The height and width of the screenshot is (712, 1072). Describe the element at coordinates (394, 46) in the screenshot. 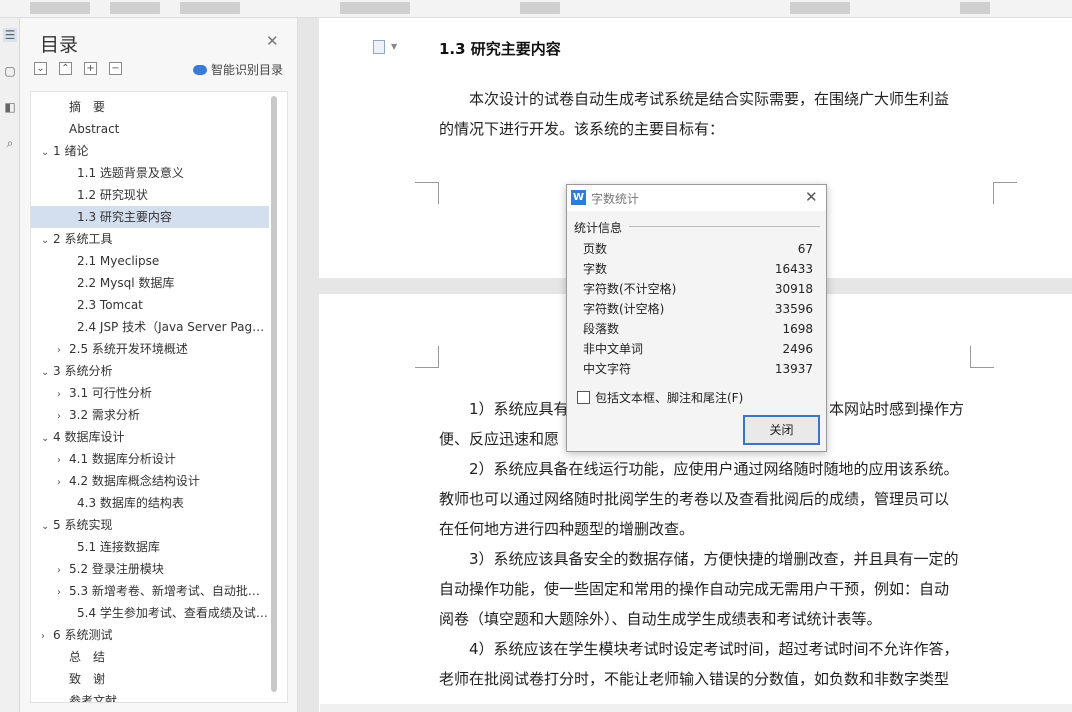

I see `chevron-down-icon: ▼` at that location.